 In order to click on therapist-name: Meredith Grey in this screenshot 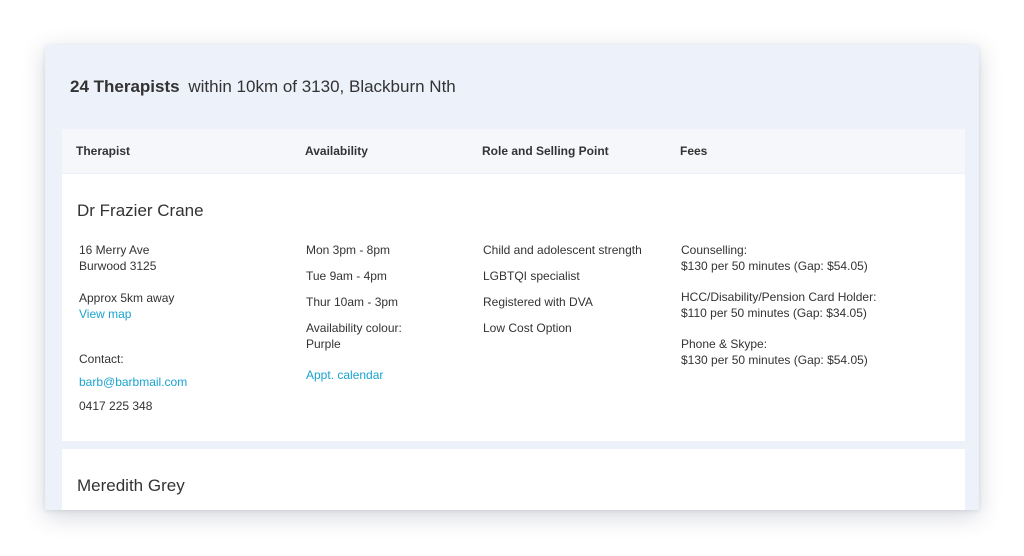, I will do `click(131, 485)`.